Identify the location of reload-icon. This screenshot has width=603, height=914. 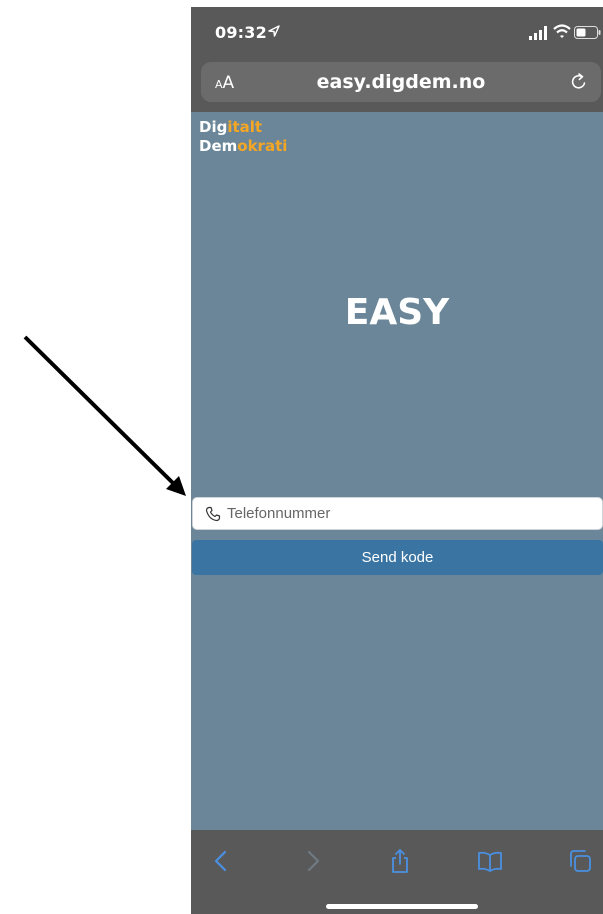
(579, 82).